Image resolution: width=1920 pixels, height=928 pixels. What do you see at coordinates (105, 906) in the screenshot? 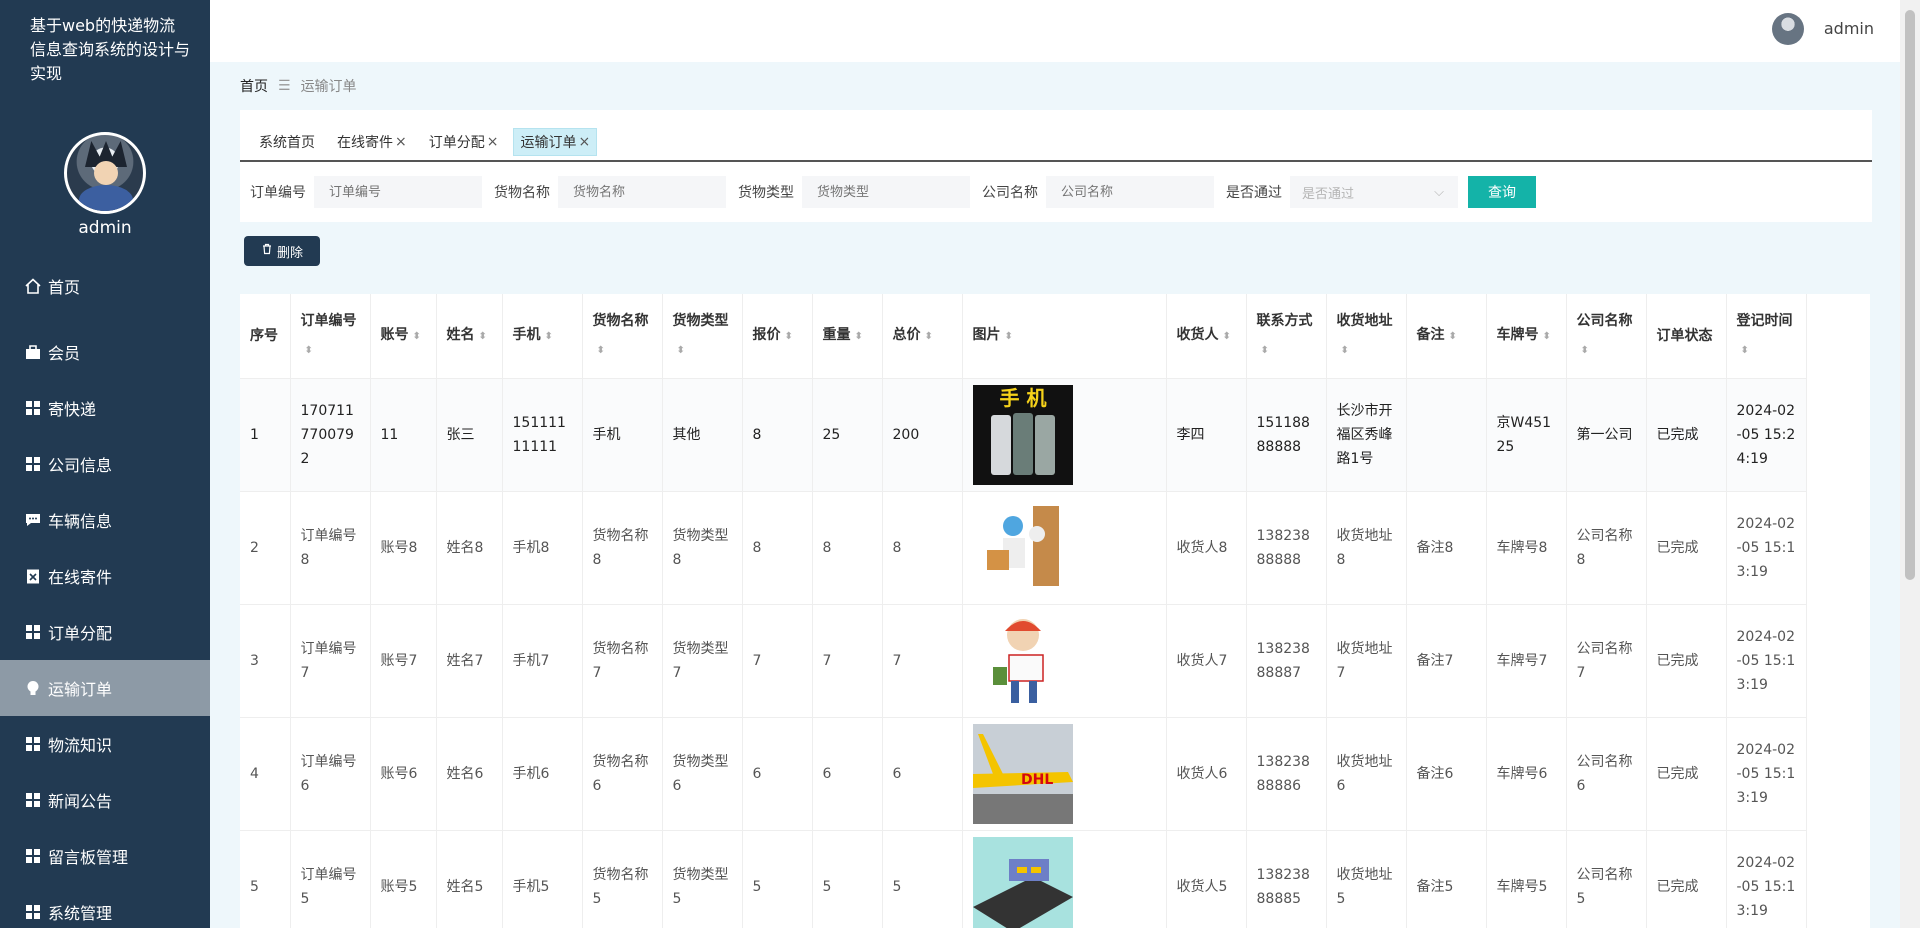
I see `sidebar-item-11: 系统管理` at bounding box center [105, 906].